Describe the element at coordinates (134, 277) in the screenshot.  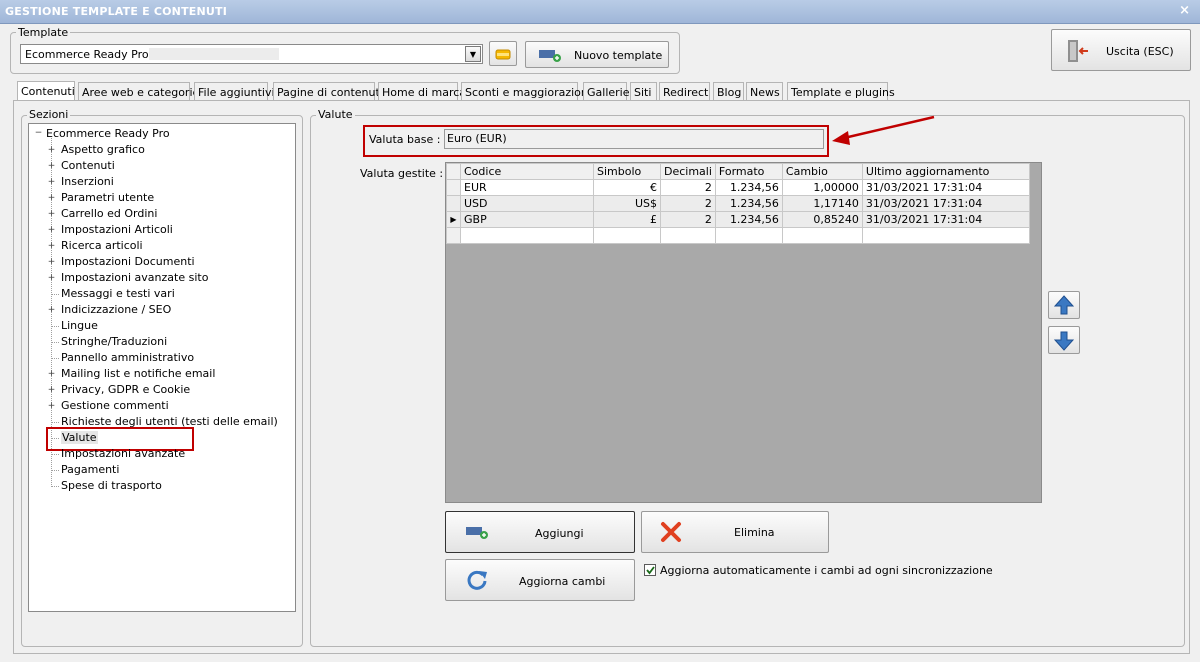
I see `tree-item: Impostazioni avanzate sito` at that location.